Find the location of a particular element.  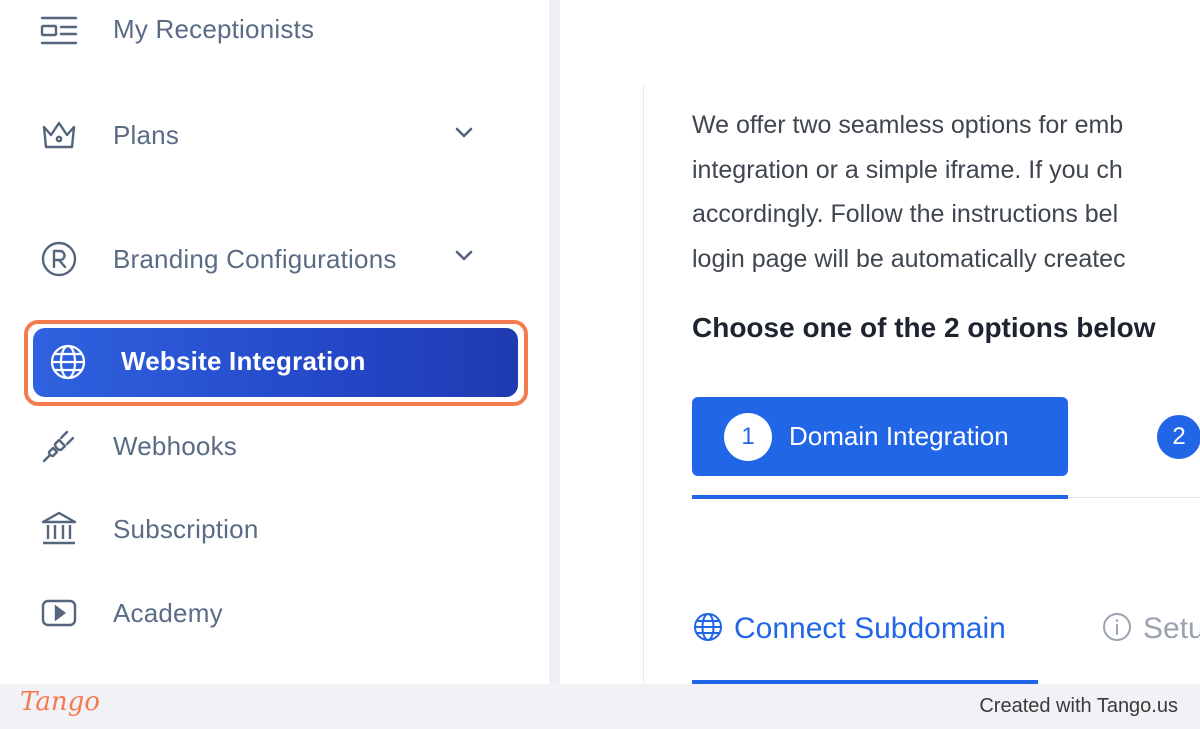

paragraph-line: accordingly. Follow the instructions bel is located at coordinates (905, 214).